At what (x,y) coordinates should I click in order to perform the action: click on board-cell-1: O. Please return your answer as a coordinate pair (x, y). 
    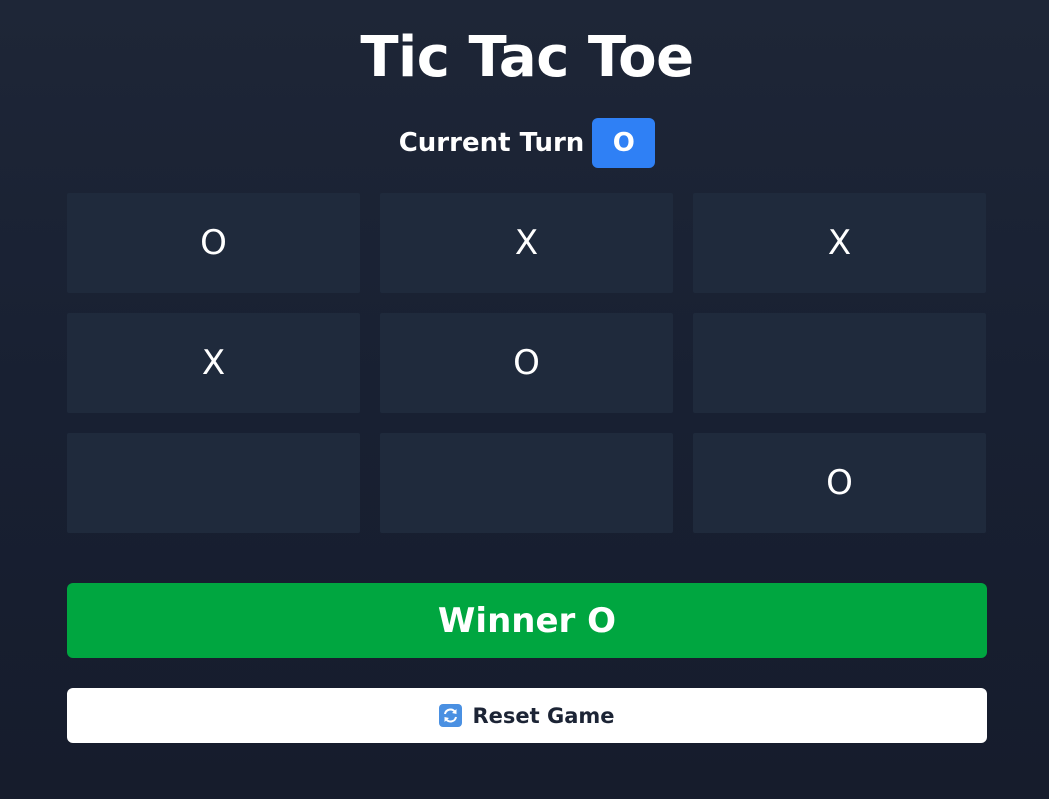
    Looking at the image, I should click on (213, 243).